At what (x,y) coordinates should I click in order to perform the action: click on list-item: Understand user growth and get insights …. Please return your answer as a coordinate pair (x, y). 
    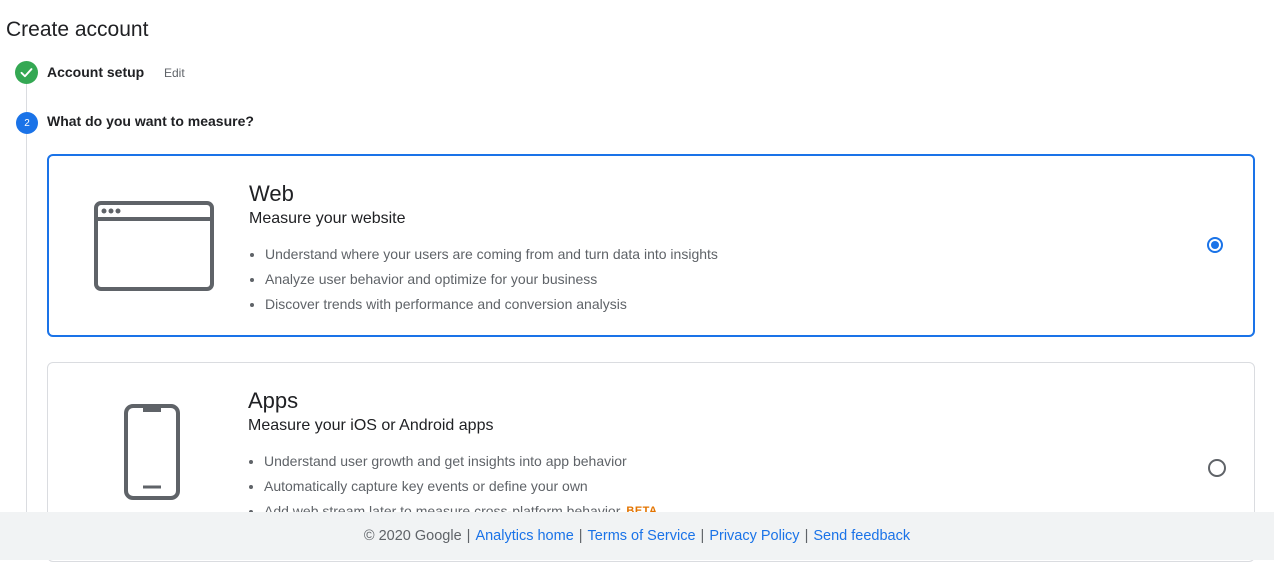
    Looking at the image, I should click on (461, 461).